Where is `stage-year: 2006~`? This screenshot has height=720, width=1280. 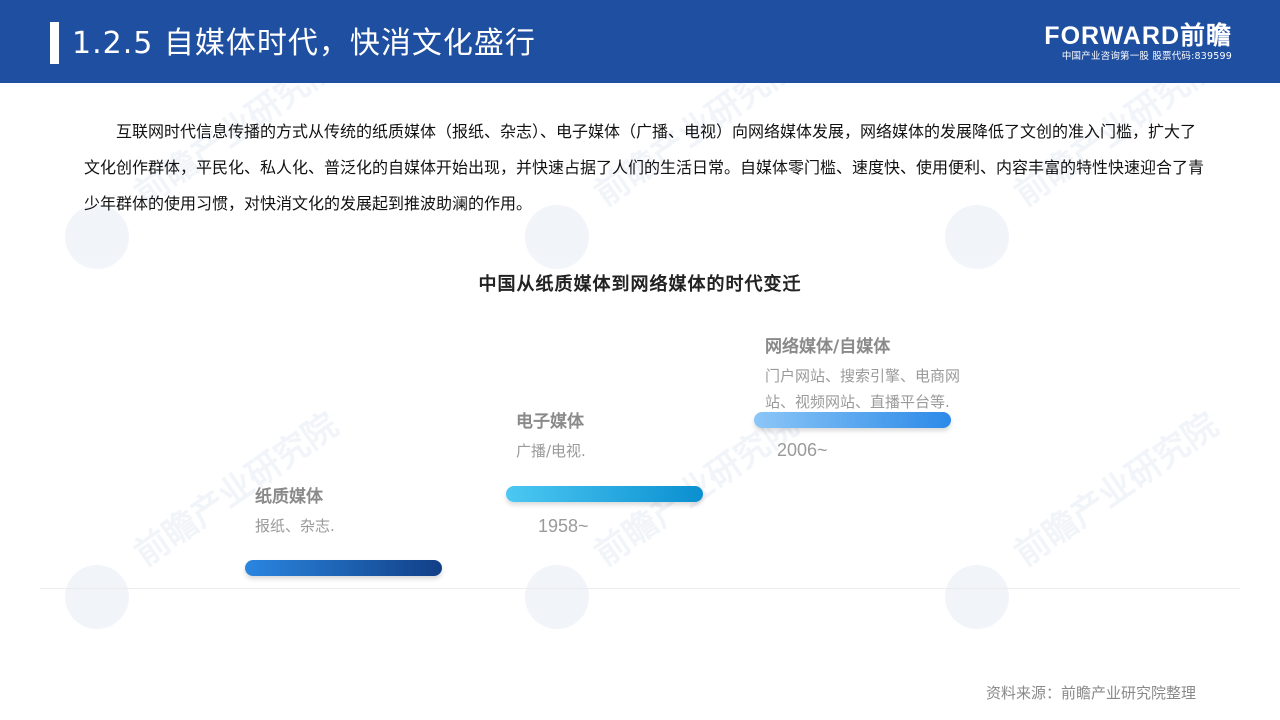 stage-year: 2006~ is located at coordinates (802, 450).